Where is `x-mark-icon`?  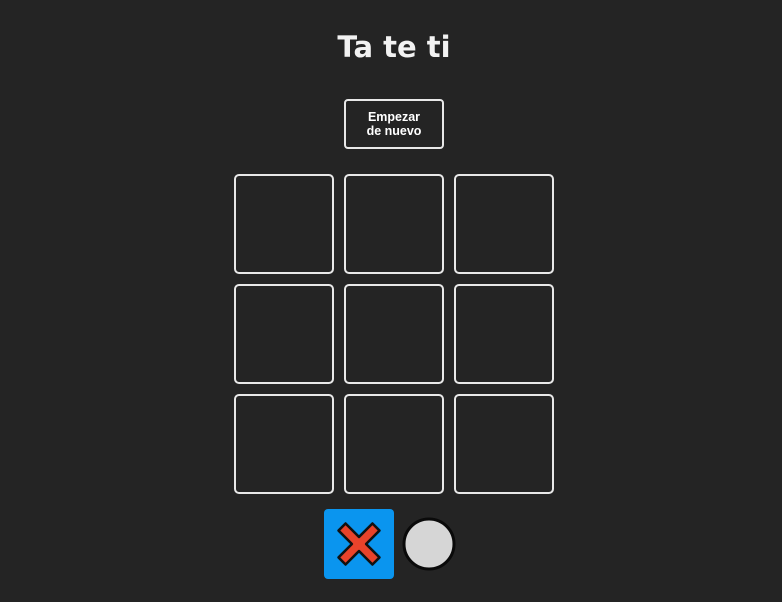
x-mark-icon is located at coordinates (359, 544).